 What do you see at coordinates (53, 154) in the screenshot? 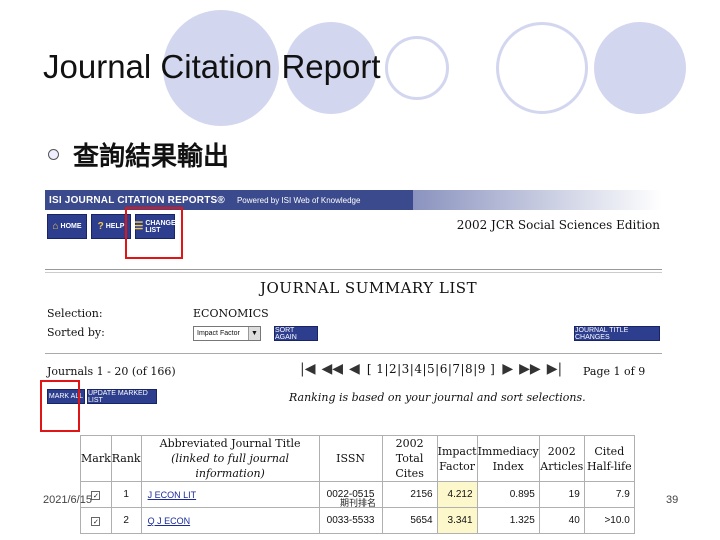
I see `bullet-icon` at bounding box center [53, 154].